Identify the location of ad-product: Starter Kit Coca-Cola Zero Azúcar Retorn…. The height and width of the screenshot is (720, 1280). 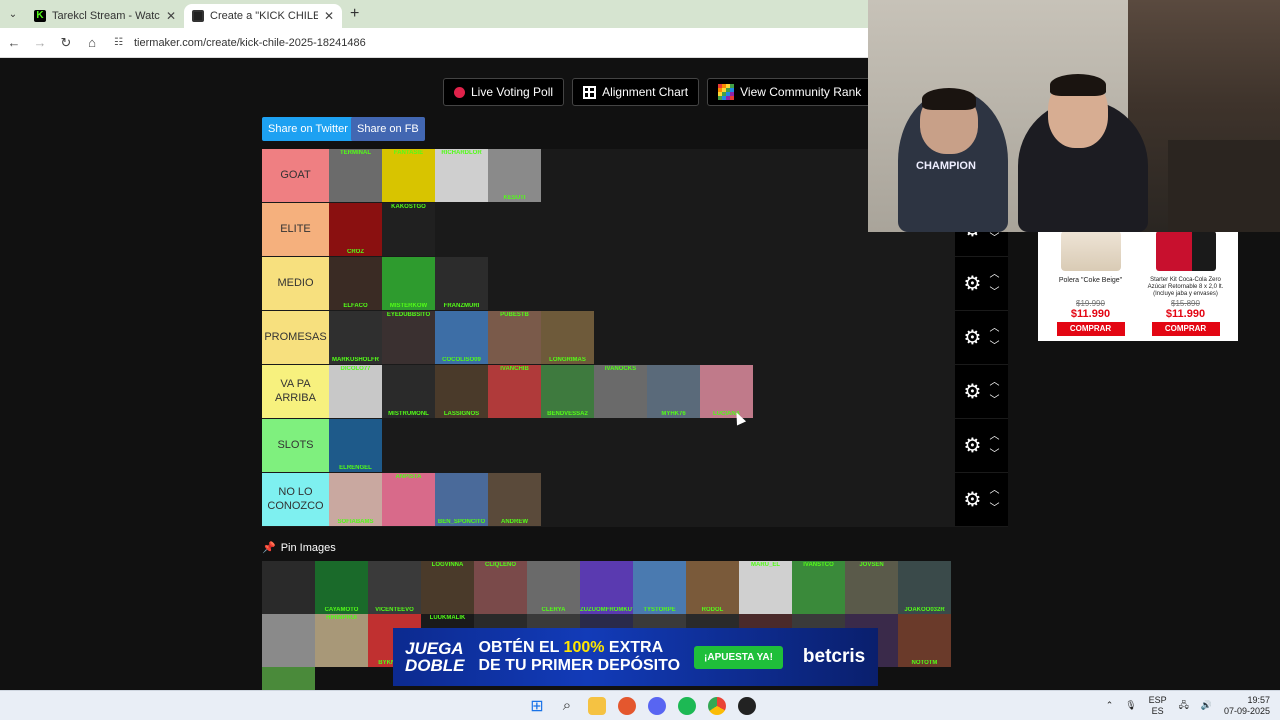
(1185, 286).